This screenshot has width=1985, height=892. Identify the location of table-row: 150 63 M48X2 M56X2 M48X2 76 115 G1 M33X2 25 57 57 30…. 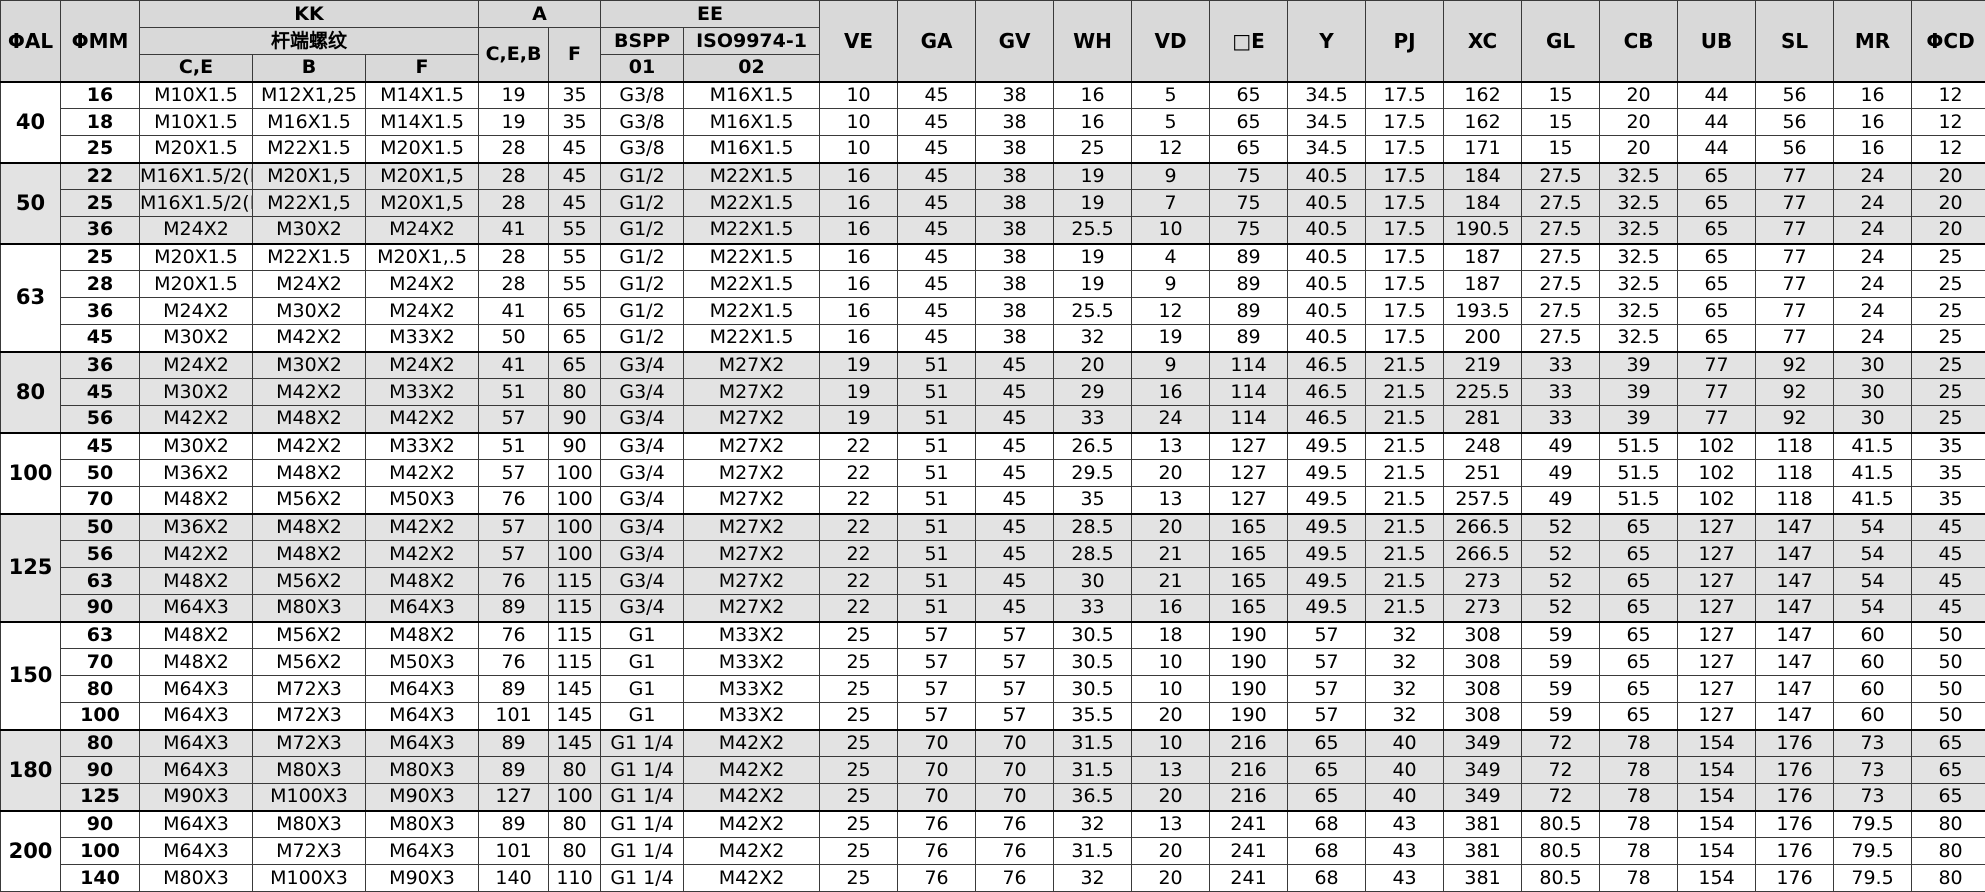
(992, 675).